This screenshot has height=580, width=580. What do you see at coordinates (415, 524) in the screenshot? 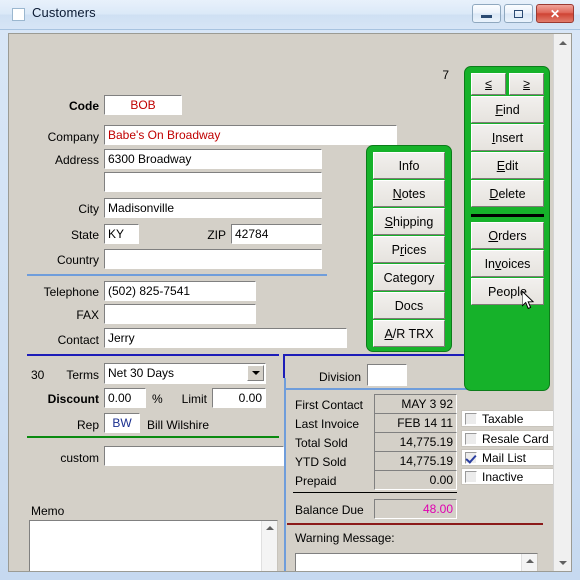
I see `divider-warning` at bounding box center [415, 524].